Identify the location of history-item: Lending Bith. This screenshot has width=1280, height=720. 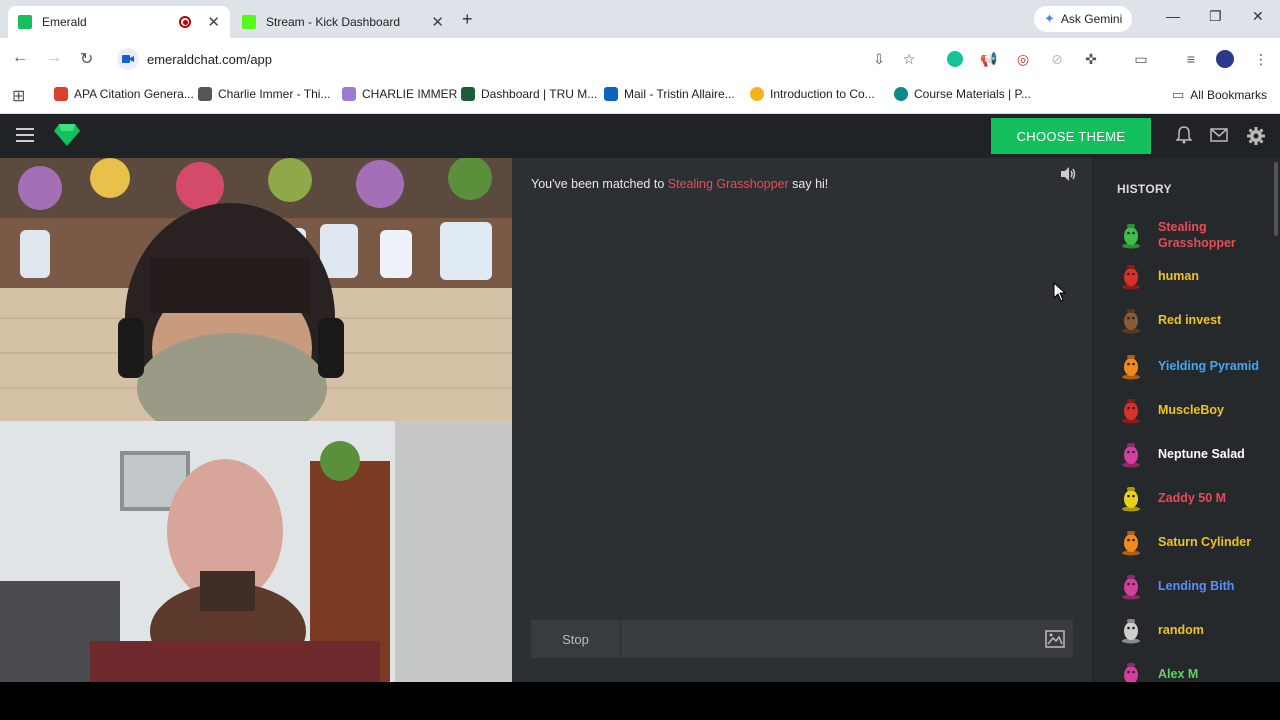
(1192, 586).